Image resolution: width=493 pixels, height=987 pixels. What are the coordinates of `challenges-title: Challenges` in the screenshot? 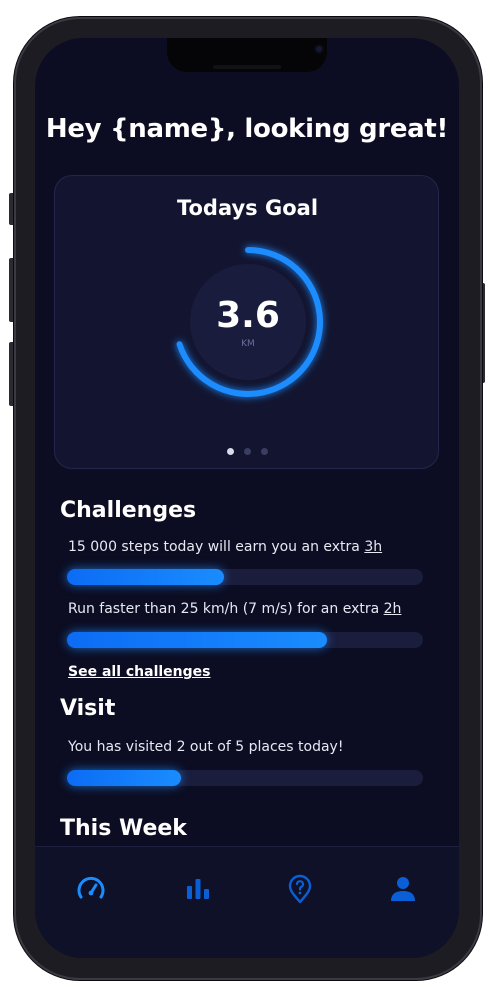 It's located at (128, 510).